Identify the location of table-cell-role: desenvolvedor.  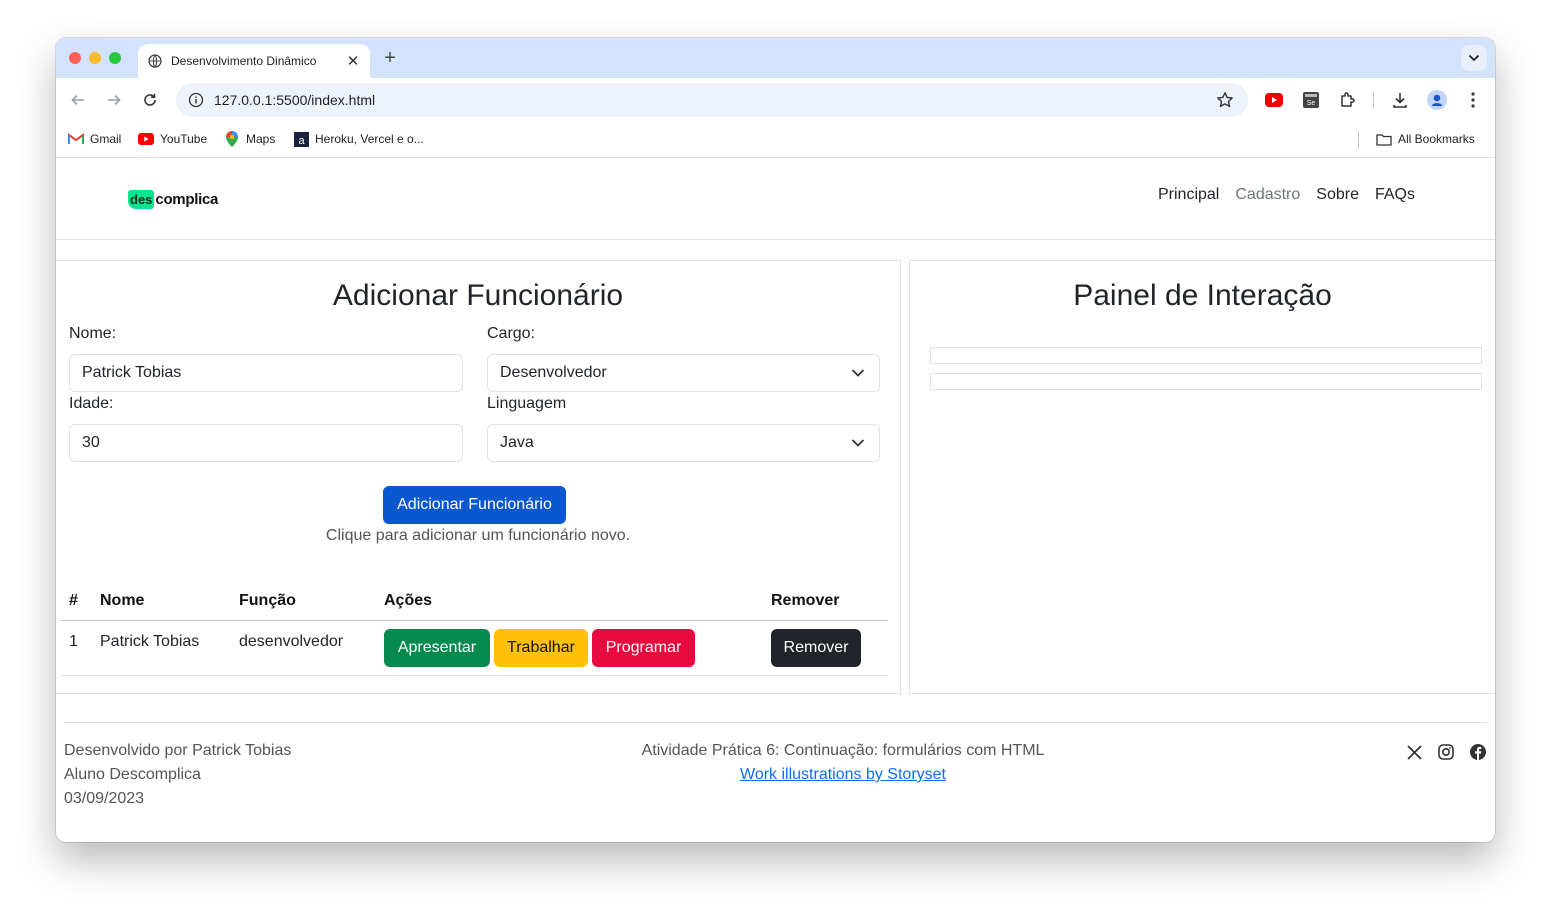
(291, 641).